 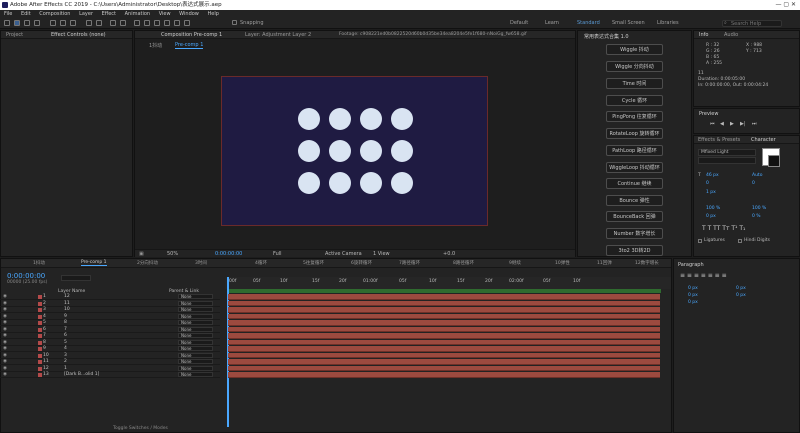 What do you see at coordinates (634, 233) in the screenshot?
I see `expr-number-button: Number 数字增长` at bounding box center [634, 233].